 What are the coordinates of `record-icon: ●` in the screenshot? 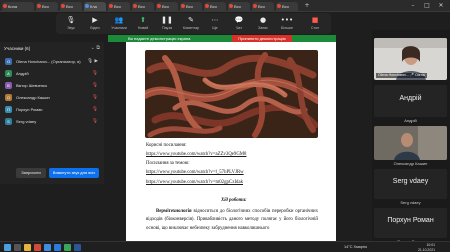 It's located at (263, 20).